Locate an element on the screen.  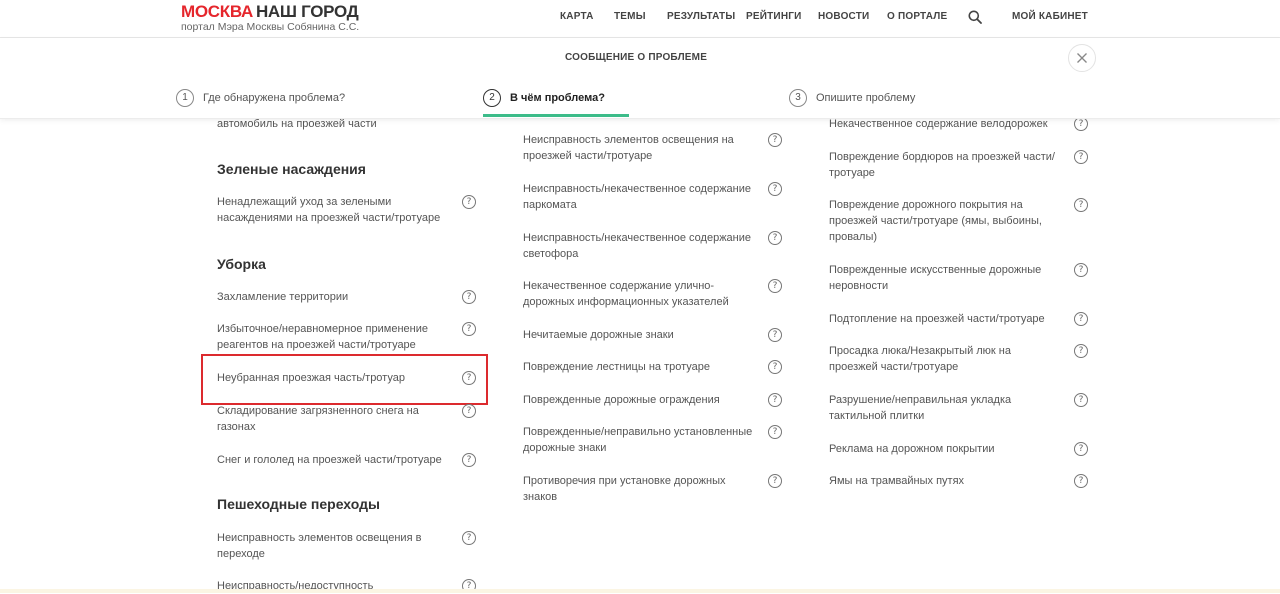
close-button is located at coordinates (1082, 58).